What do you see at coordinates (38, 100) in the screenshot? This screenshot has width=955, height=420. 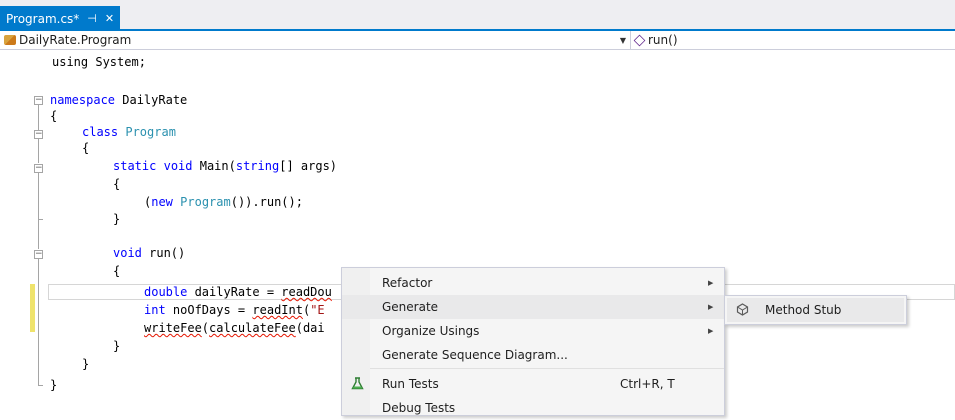 I see `collapse-namespace-icon: −` at bounding box center [38, 100].